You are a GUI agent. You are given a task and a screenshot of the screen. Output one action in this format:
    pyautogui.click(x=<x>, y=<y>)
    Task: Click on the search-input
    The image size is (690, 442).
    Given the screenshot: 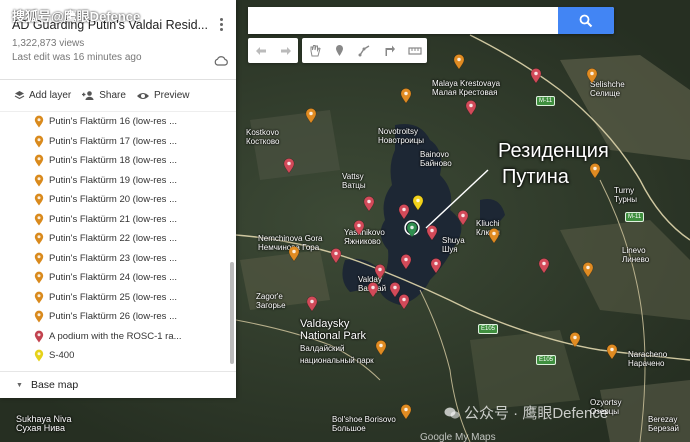 What is the action you would take?
    pyautogui.click(x=403, y=20)
    